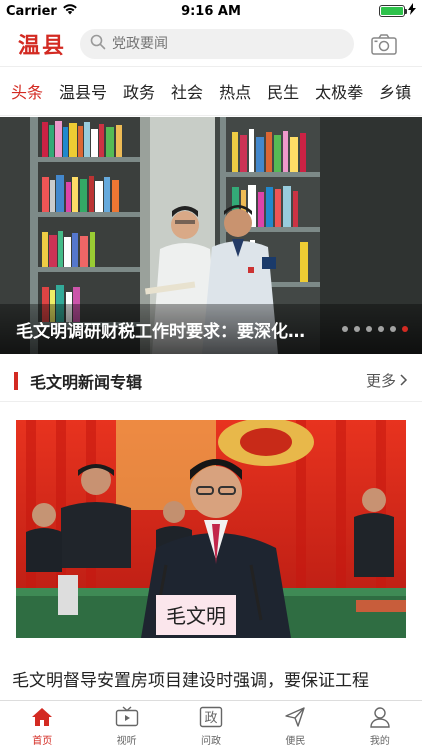 The image size is (422, 750). What do you see at coordinates (83, 91) in the screenshot?
I see `tab-wenxianhao: 温县号` at bounding box center [83, 91].